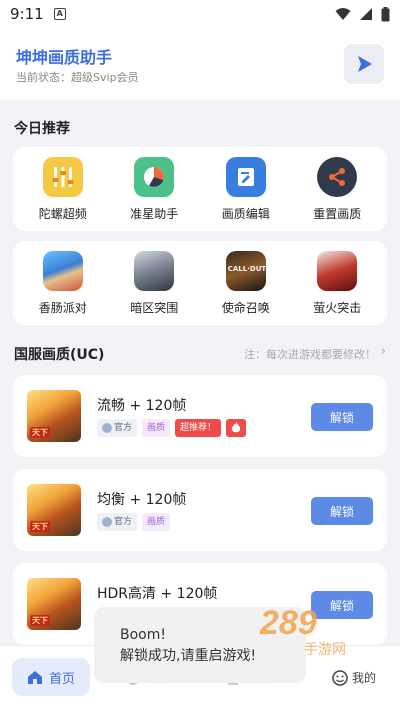  I want to click on game-label: 香肠派对, so click(62, 308).